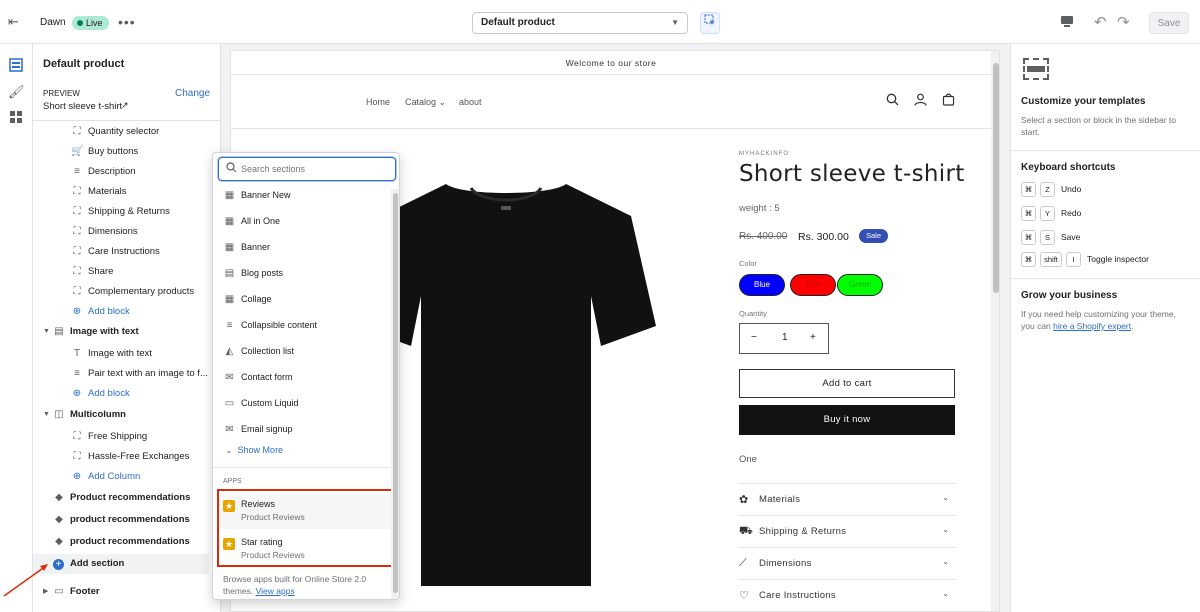 The width and height of the screenshot is (1200, 612). Describe the element at coordinates (302, 274) in the screenshot. I see `section-option: ▤ Blog posts` at that location.